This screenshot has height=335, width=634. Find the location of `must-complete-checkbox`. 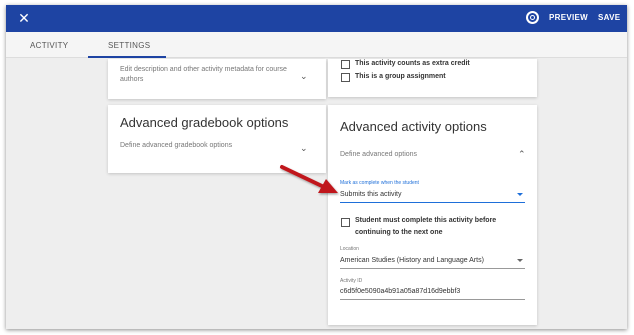

must-complete-checkbox is located at coordinates (345, 222).